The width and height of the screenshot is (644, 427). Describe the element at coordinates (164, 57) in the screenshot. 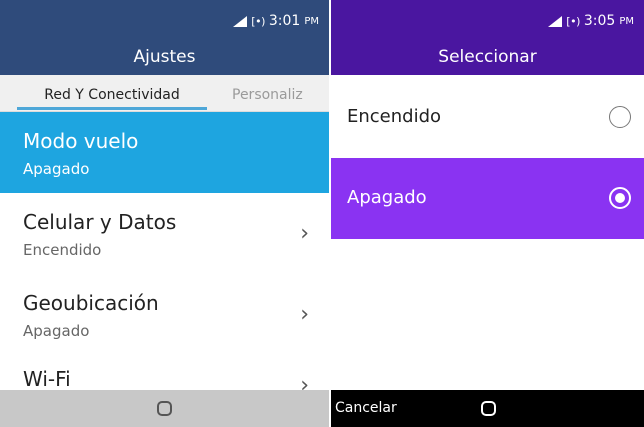

I see `page-title: Ajustes` at that location.